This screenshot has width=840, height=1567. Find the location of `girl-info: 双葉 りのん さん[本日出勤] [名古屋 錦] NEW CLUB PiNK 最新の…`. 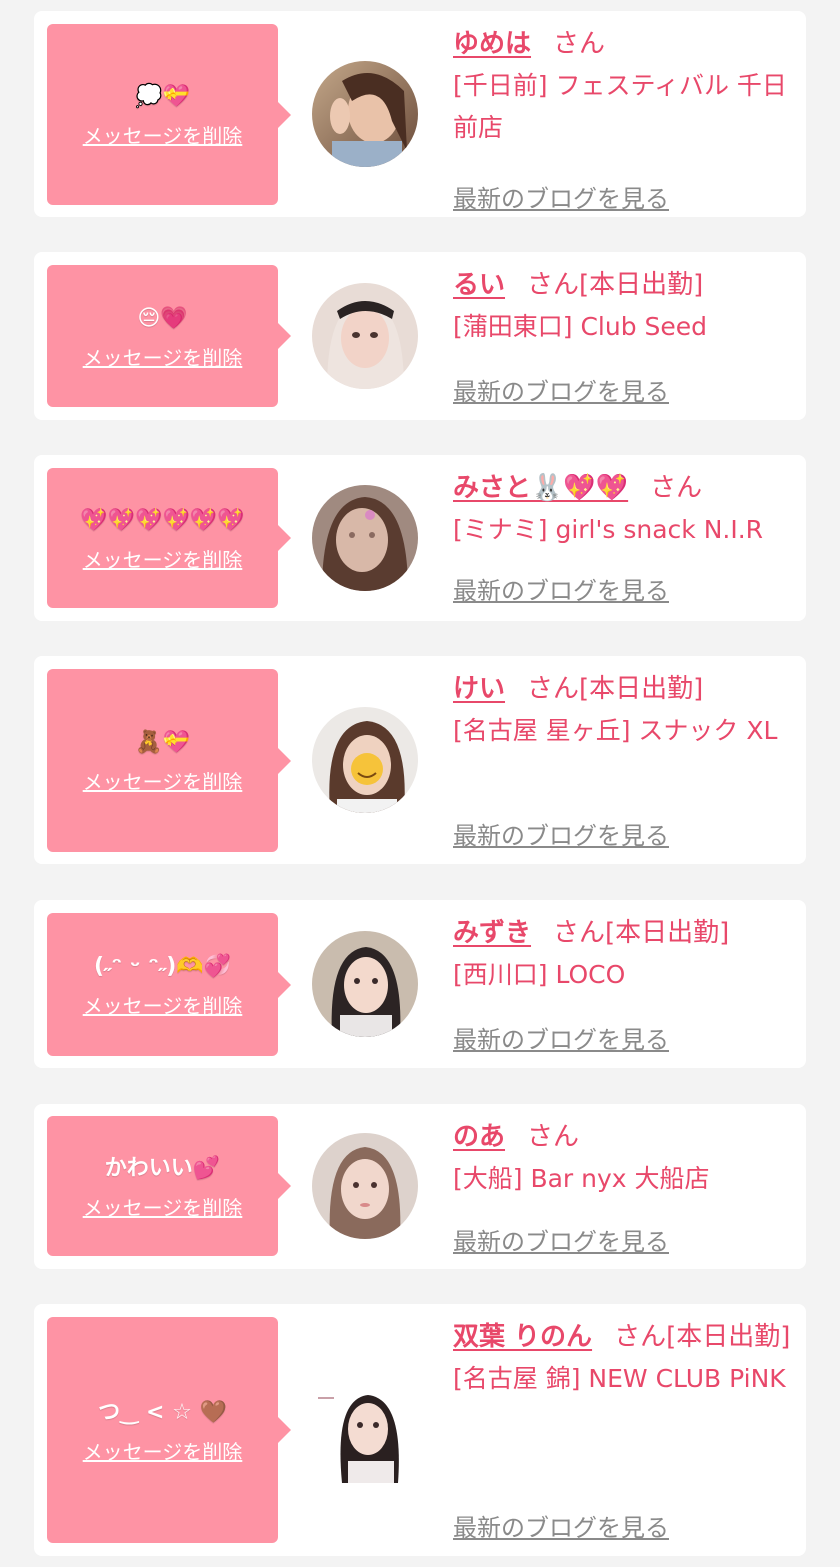

girl-info: 双葉 りのん さん[本日出勤] [名古屋 錦] NEW CLUB PiNK 最新の… is located at coordinates (623, 1433).